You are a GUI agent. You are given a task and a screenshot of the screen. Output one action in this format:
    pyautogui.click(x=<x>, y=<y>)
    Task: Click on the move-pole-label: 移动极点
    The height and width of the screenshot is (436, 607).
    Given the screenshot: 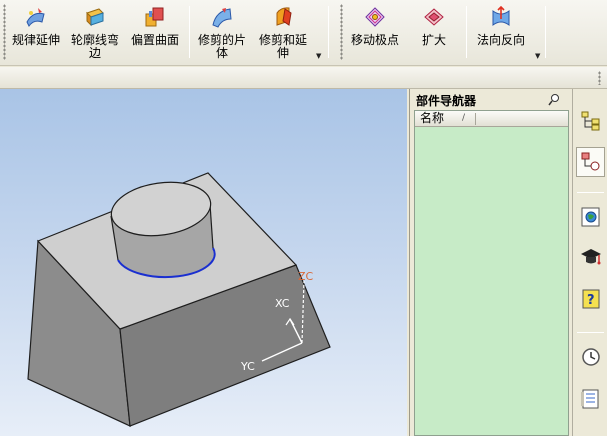 What is the action you would take?
    pyautogui.click(x=374, y=40)
    